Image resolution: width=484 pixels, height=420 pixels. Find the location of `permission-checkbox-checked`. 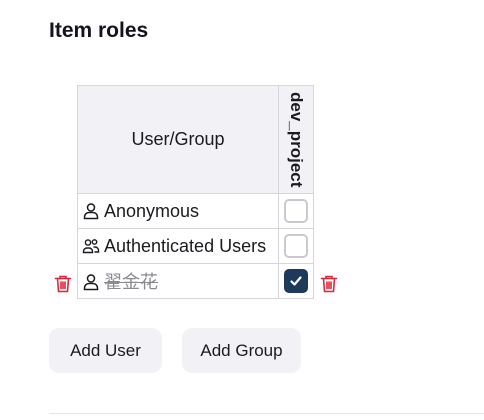

permission-checkbox-checked is located at coordinates (296, 281).